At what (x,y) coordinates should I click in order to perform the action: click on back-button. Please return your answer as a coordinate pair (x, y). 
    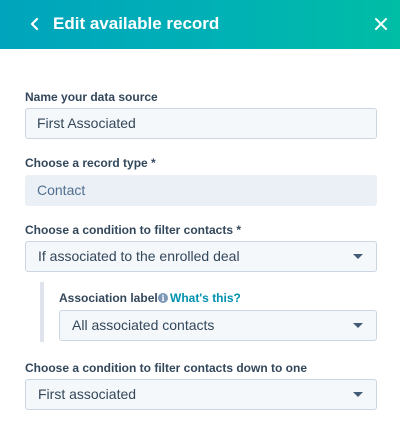
    Looking at the image, I should click on (35, 24).